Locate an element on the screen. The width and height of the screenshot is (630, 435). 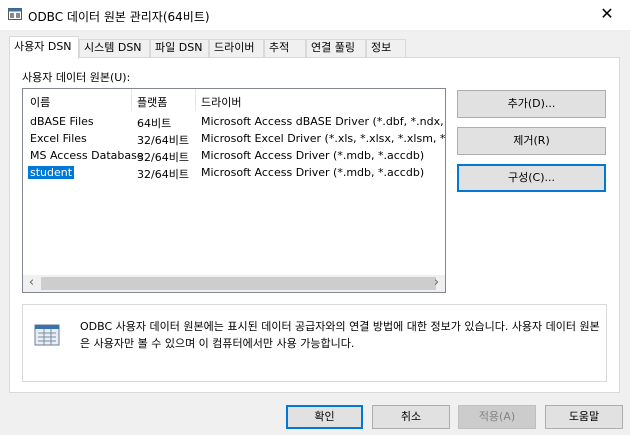
tab-system-dsn: 시스템 DSN is located at coordinates (114, 48).